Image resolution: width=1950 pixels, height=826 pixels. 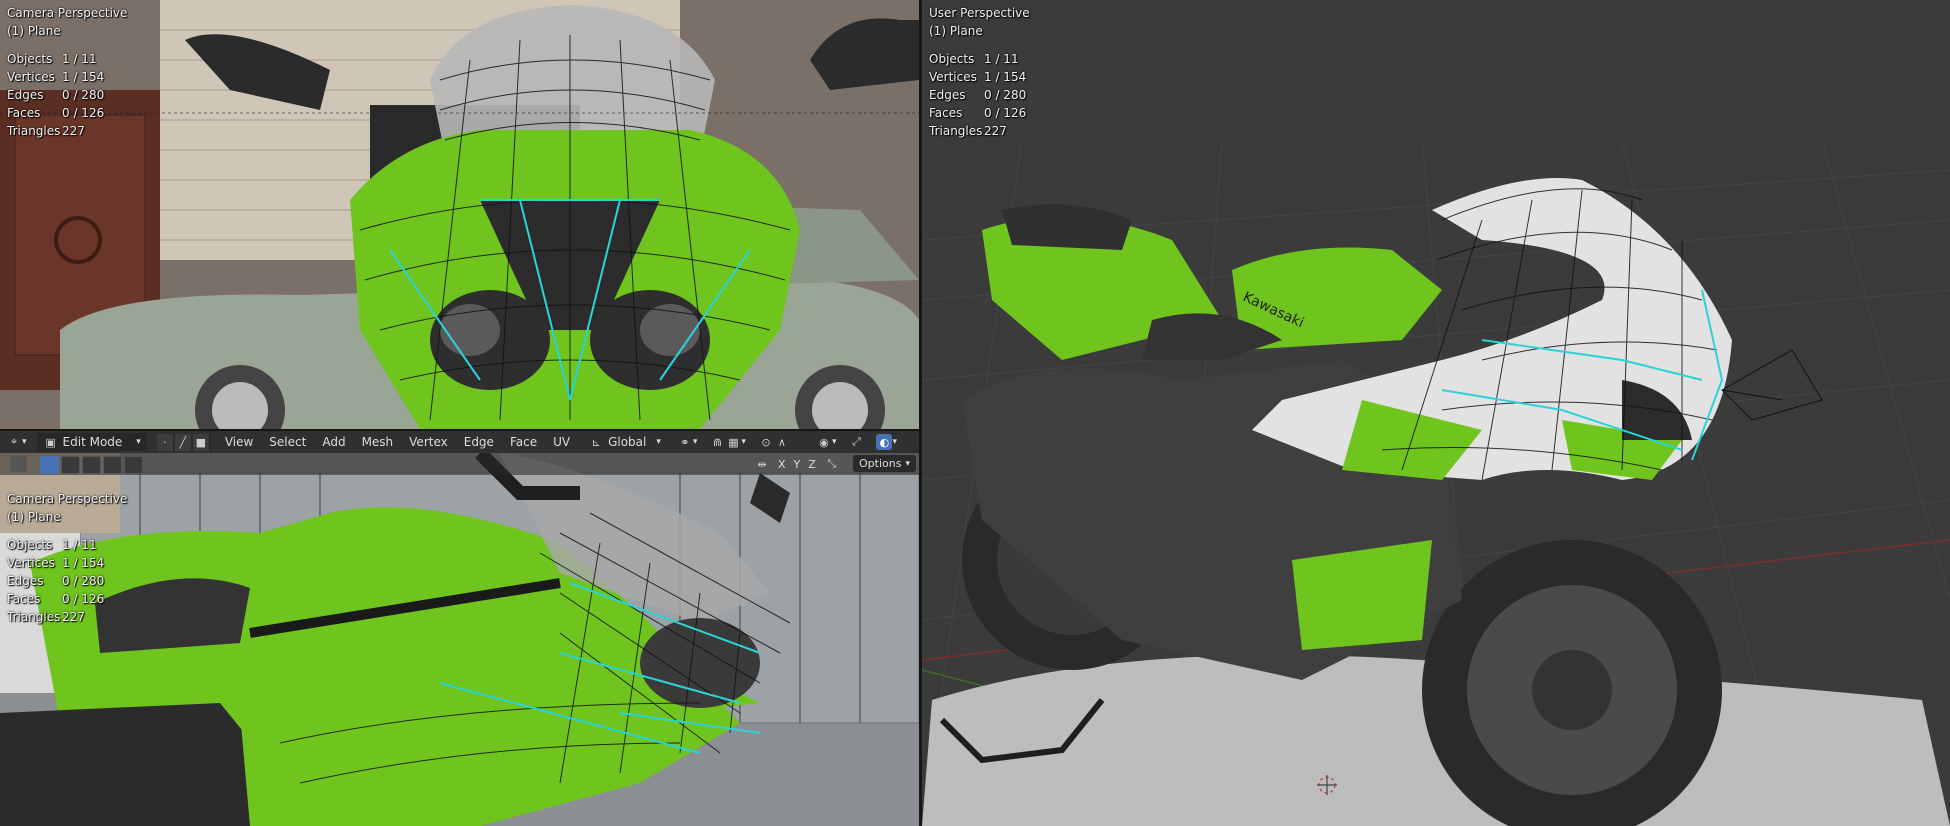 I want to click on select-new-button, so click(x=49, y=465).